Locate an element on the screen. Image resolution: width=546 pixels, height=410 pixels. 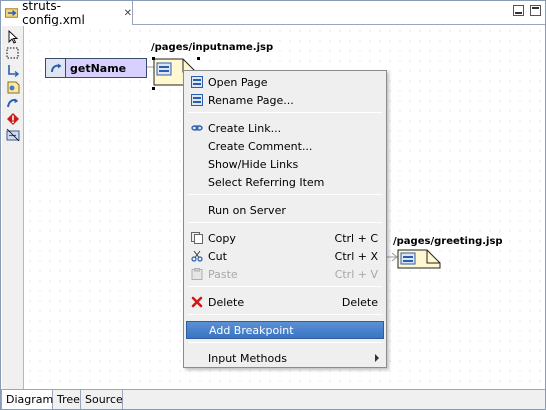
page-label-greeting: /pages/greeting.jsp is located at coordinates (448, 241).